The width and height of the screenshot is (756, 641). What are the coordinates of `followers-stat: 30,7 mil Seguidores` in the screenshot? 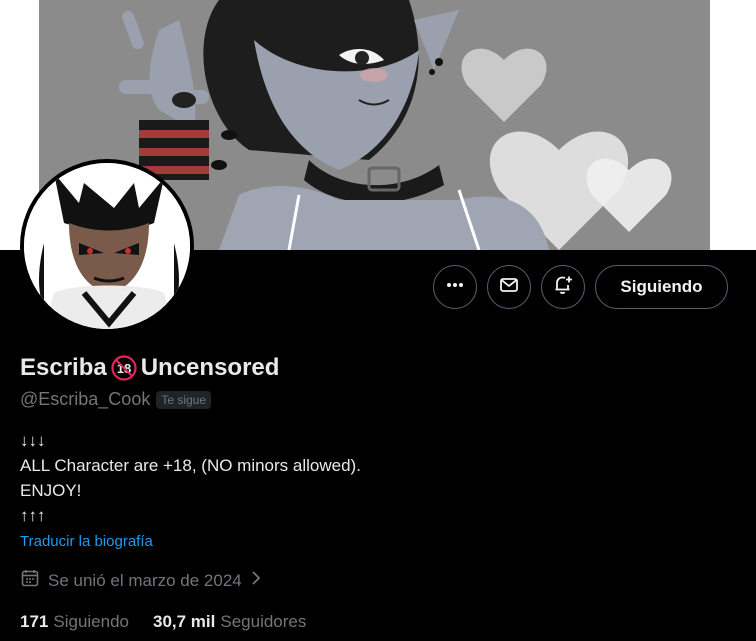 It's located at (229, 622).